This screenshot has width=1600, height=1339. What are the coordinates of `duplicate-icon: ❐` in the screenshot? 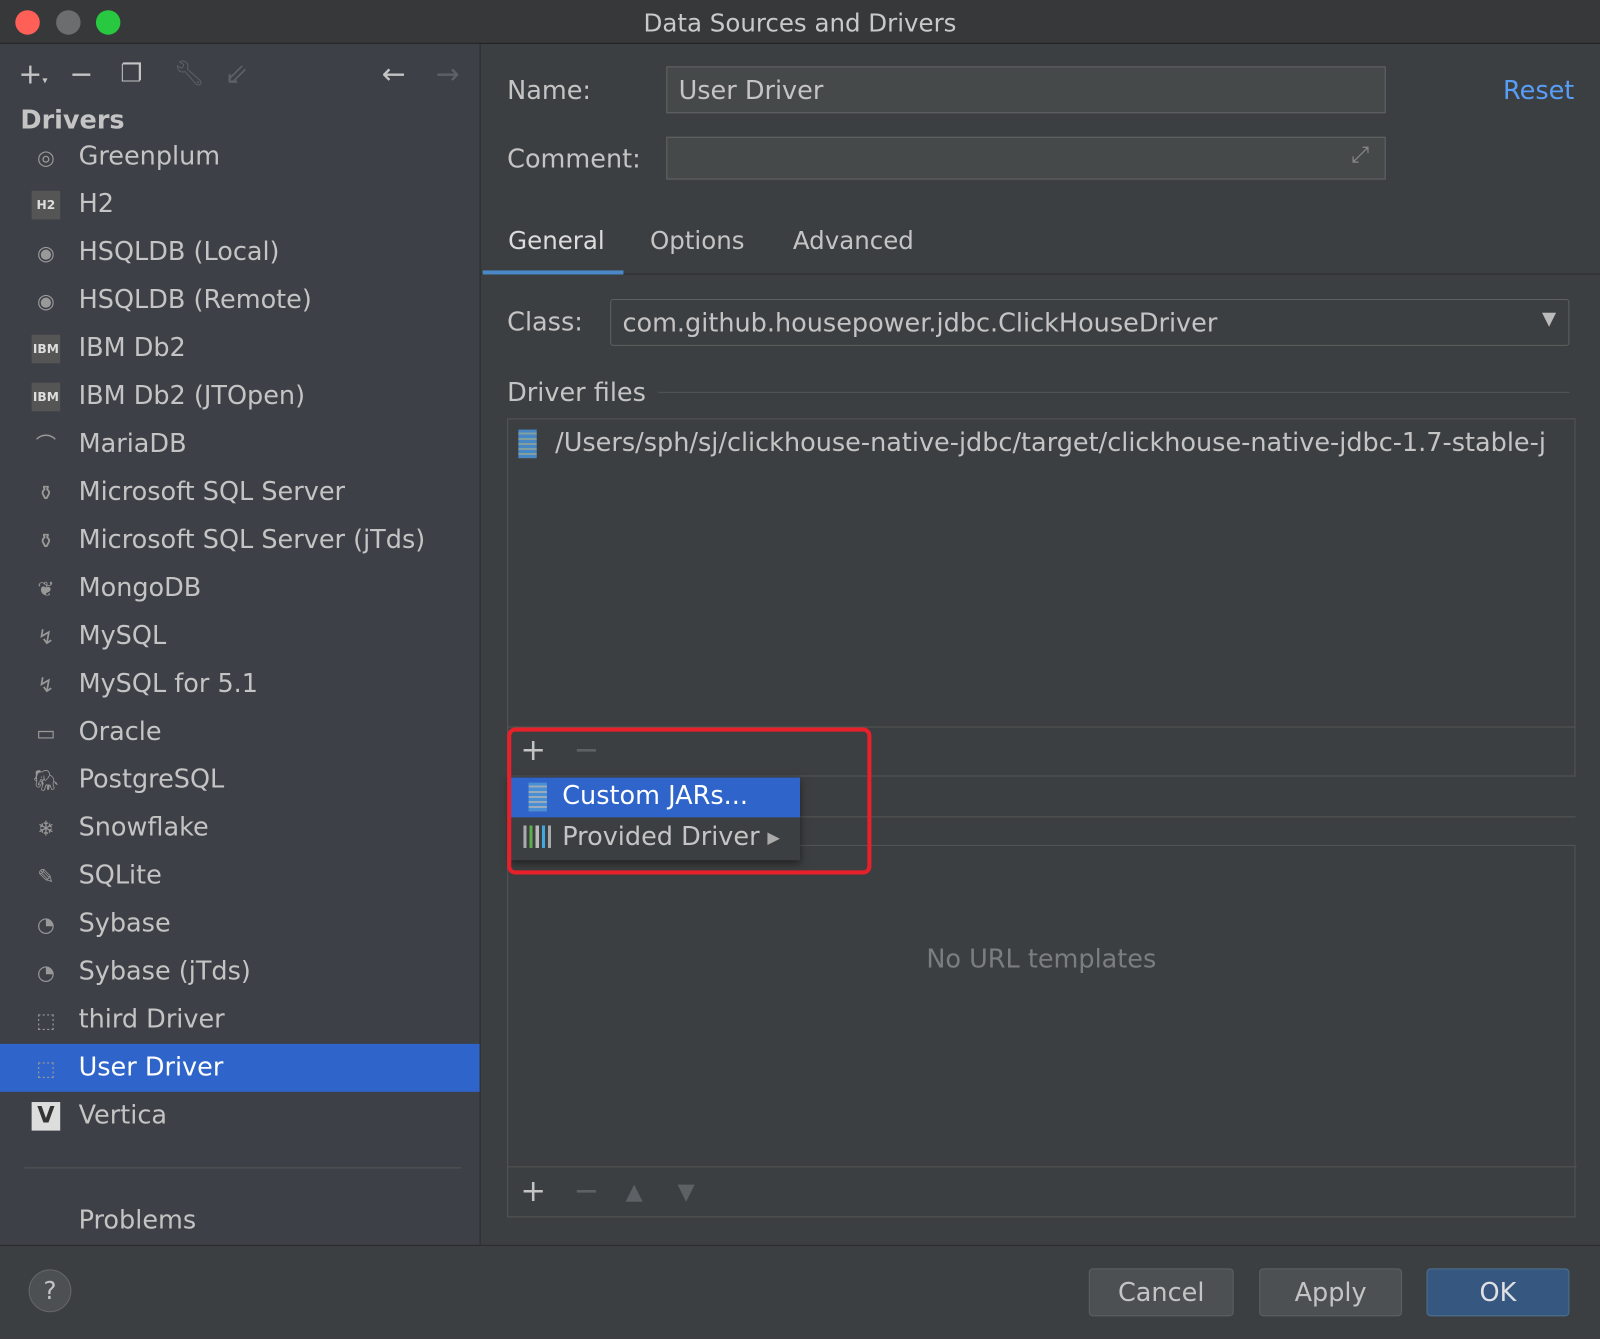 It's located at (131, 73).